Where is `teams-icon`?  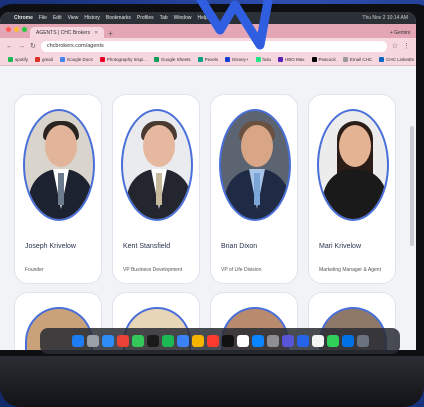 teams-icon is located at coordinates (287, 341).